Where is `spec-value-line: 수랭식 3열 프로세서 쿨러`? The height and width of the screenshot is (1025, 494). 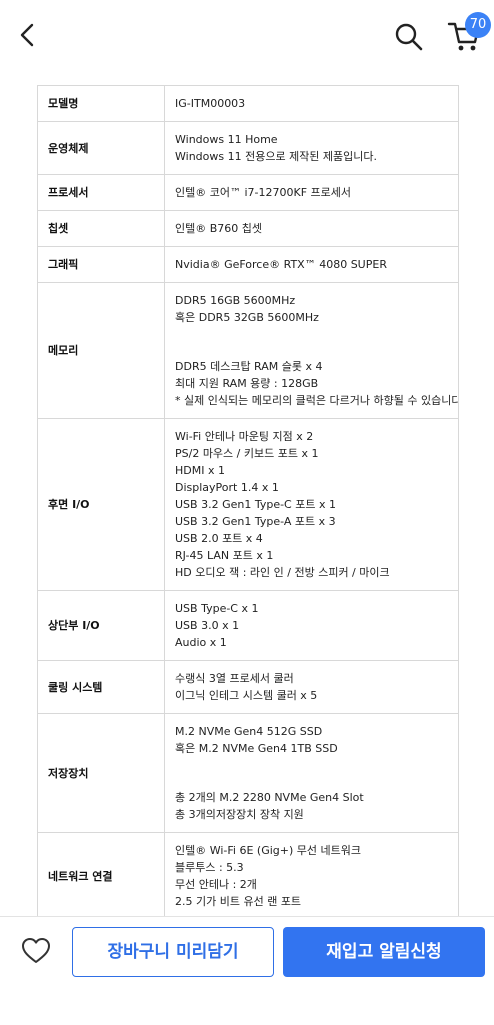 spec-value-line: 수랭식 3열 프로세서 쿨러 is located at coordinates (234, 678).